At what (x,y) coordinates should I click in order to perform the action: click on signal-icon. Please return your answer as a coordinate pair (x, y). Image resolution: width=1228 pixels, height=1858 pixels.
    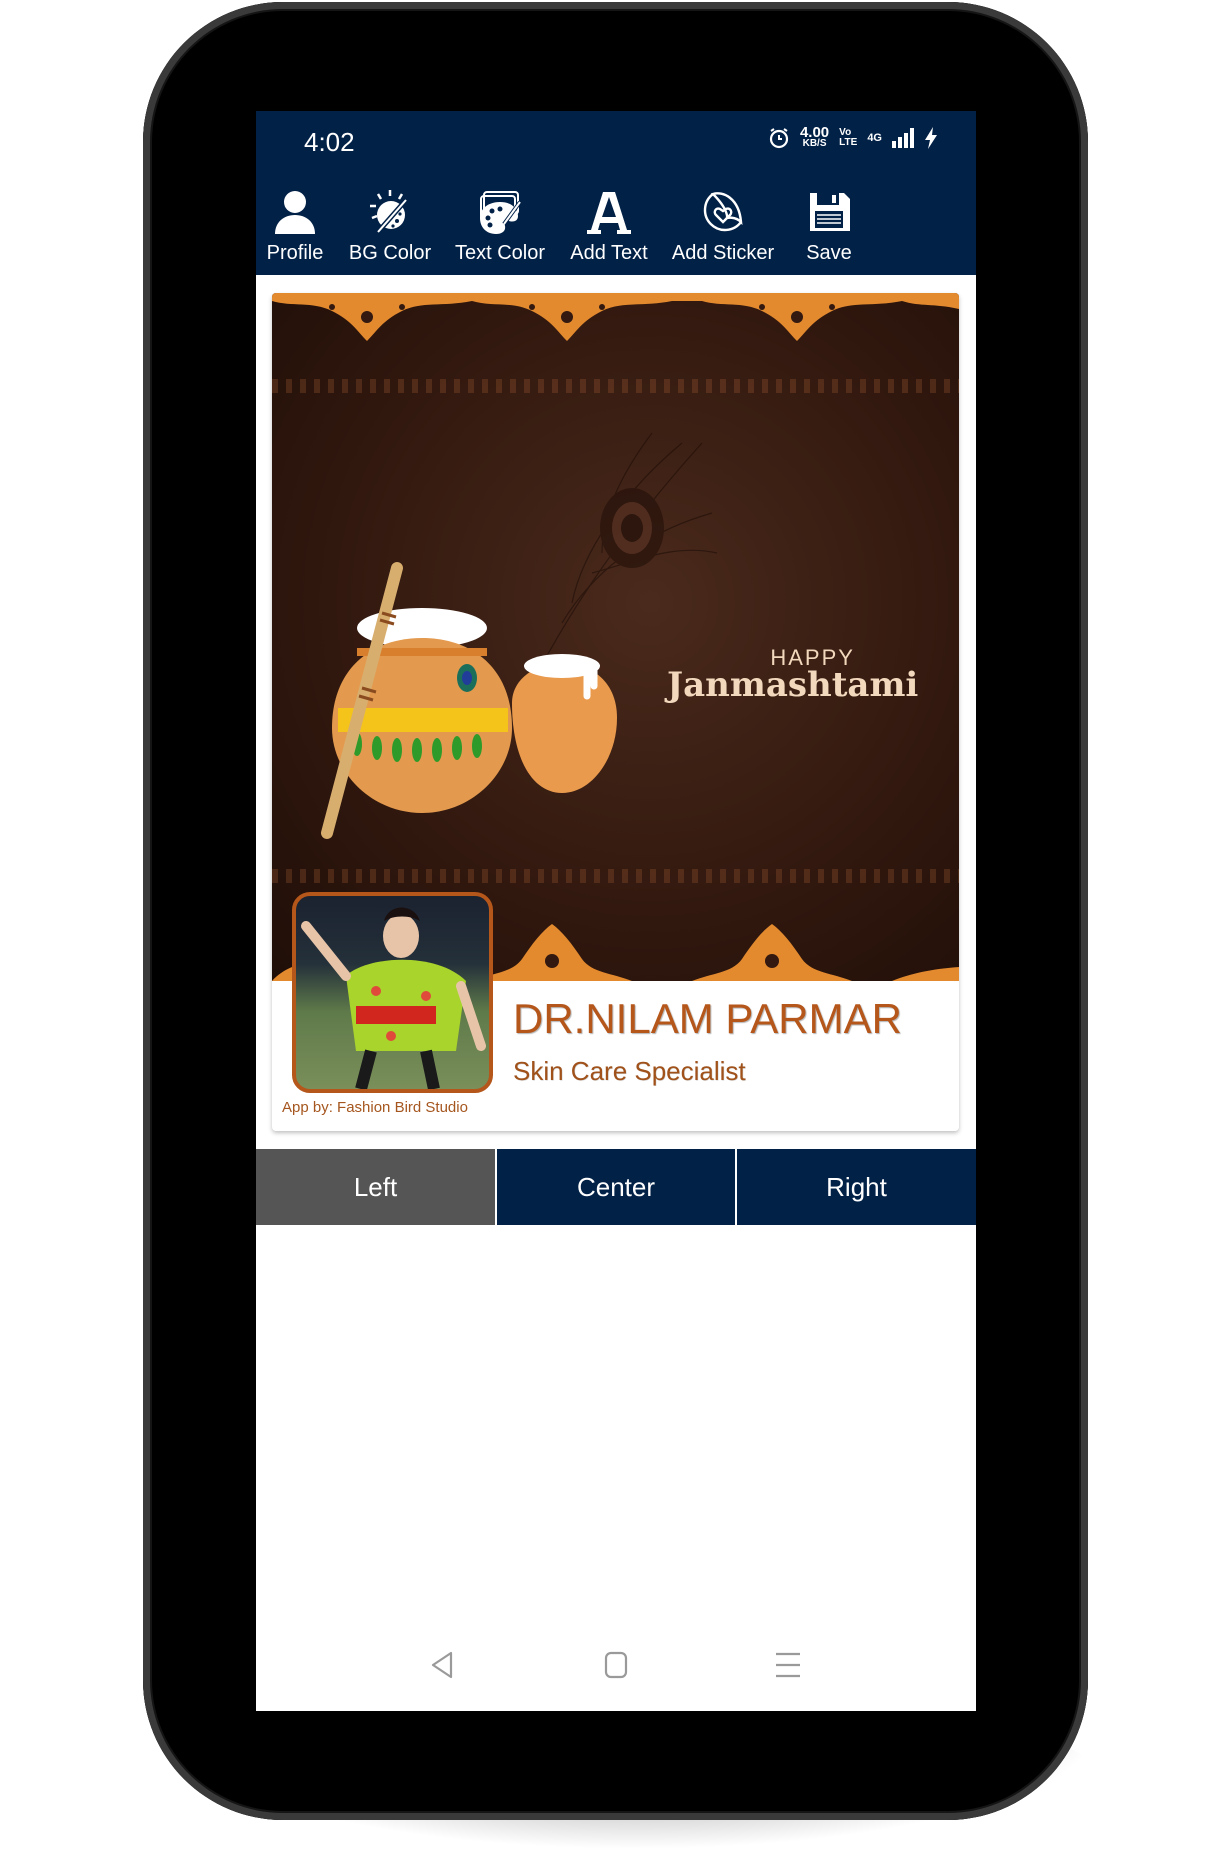
    Looking at the image, I should click on (903, 138).